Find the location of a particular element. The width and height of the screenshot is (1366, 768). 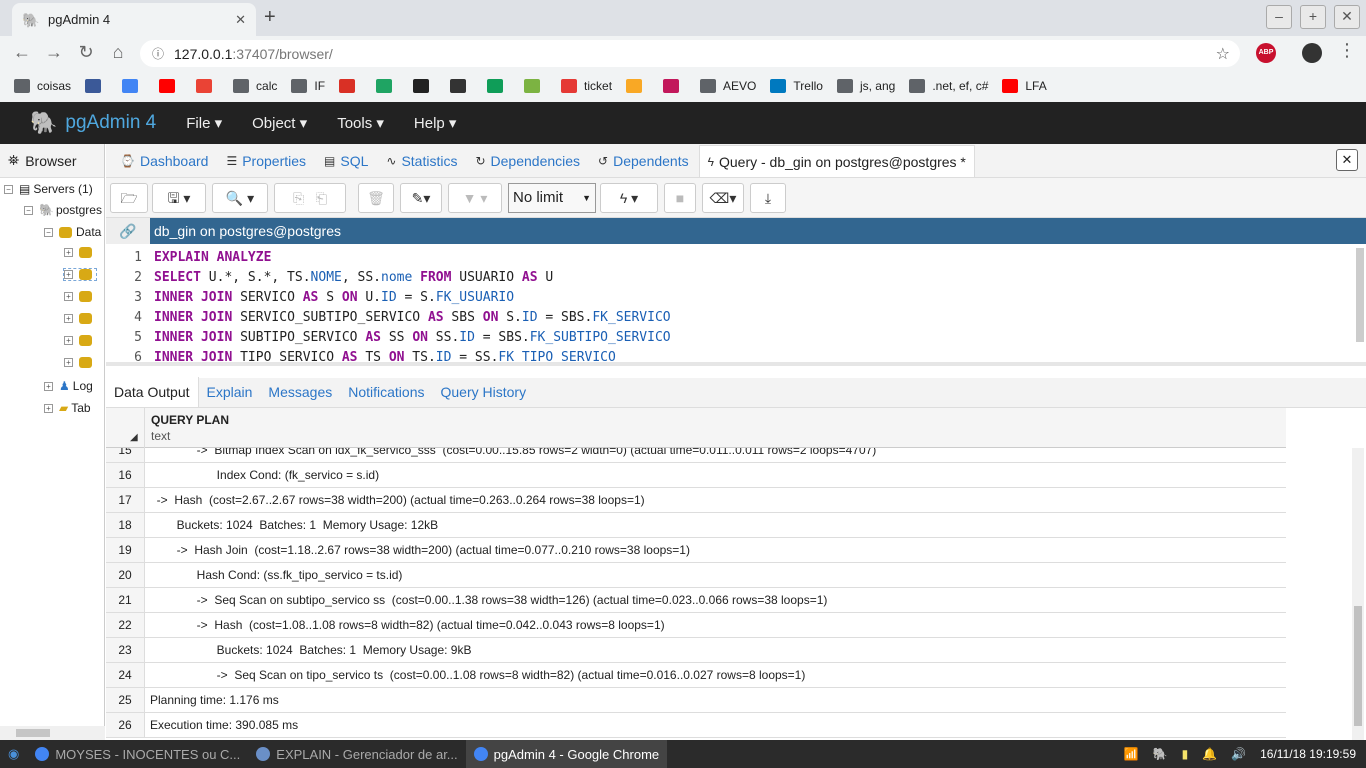

bookmark-17: Trello is located at coordinates (796, 86).